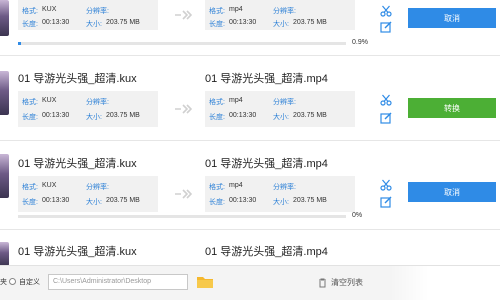 The image size is (500, 300). What do you see at coordinates (357, 215) in the screenshot?
I see `progress-percent: 0%` at bounding box center [357, 215].